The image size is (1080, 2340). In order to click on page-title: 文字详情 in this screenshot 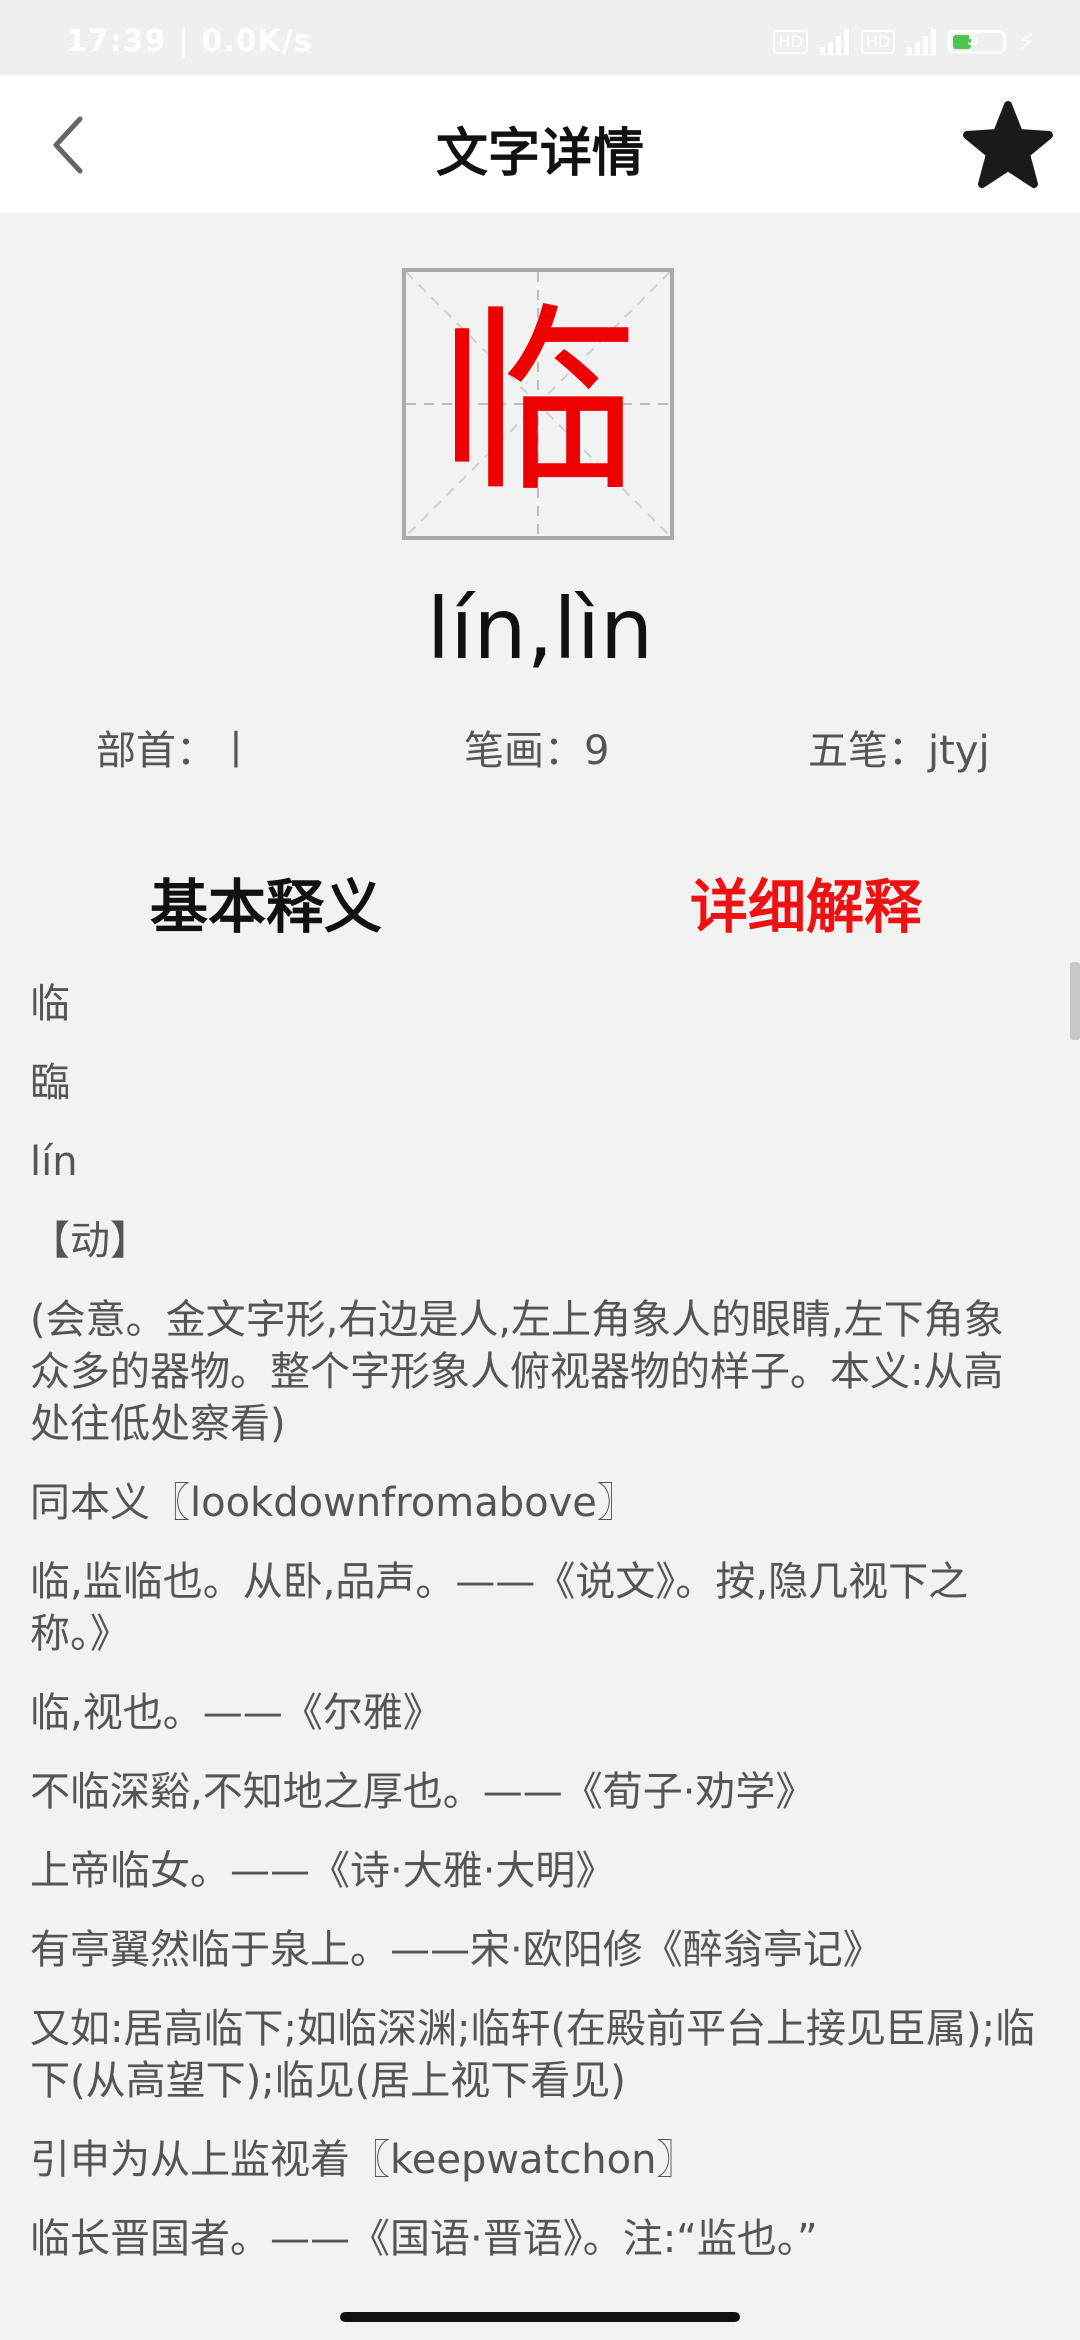, I will do `click(539, 154)`.